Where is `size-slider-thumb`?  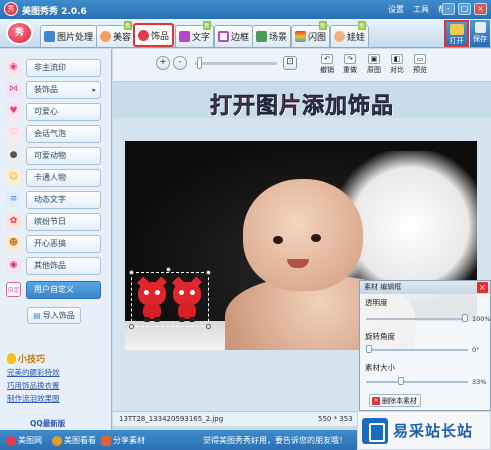
size-slider-thumb is located at coordinates (400, 381).